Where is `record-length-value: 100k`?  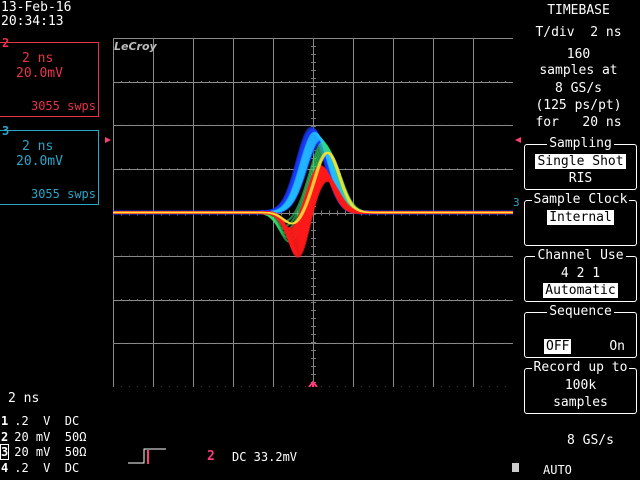
record-length-value: 100k is located at coordinates (580, 385).